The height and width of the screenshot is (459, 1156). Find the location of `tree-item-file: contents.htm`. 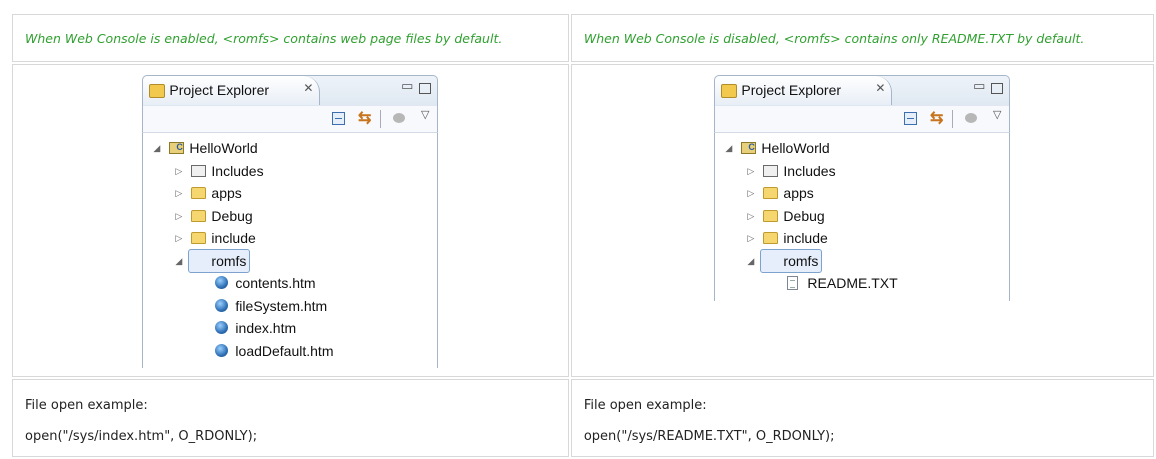

tree-item-file: contents.htm is located at coordinates (290, 283).